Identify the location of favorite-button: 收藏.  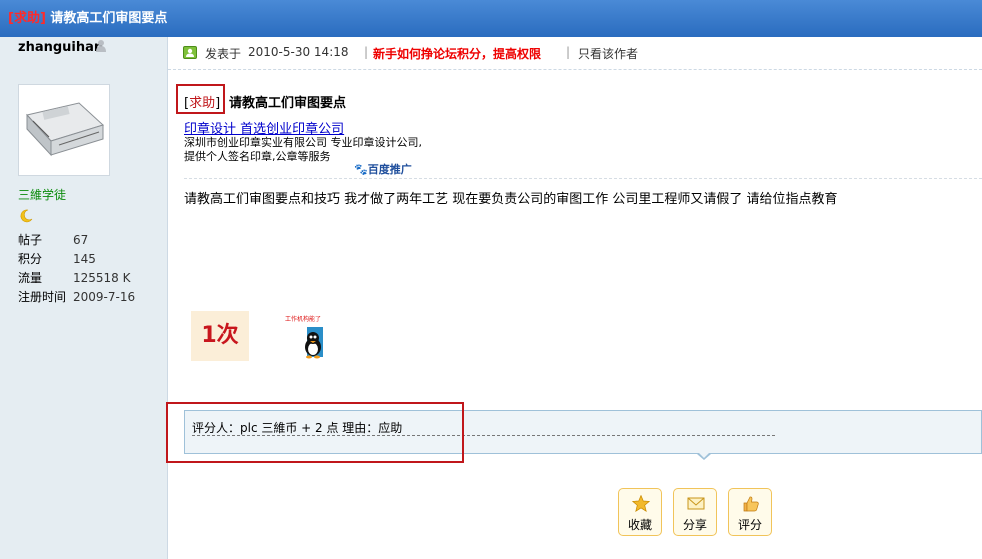
(640, 512).